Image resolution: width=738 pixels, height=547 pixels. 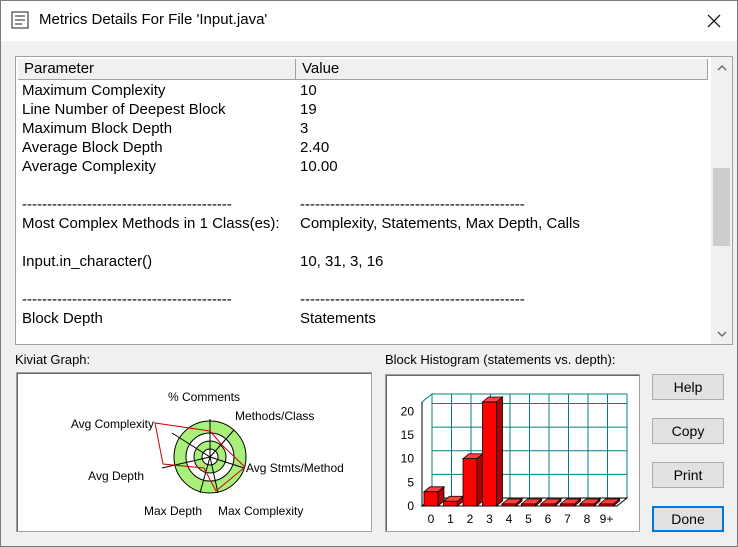 What do you see at coordinates (587, 519) in the screenshot?
I see `histogram-x-tick: 8` at bounding box center [587, 519].